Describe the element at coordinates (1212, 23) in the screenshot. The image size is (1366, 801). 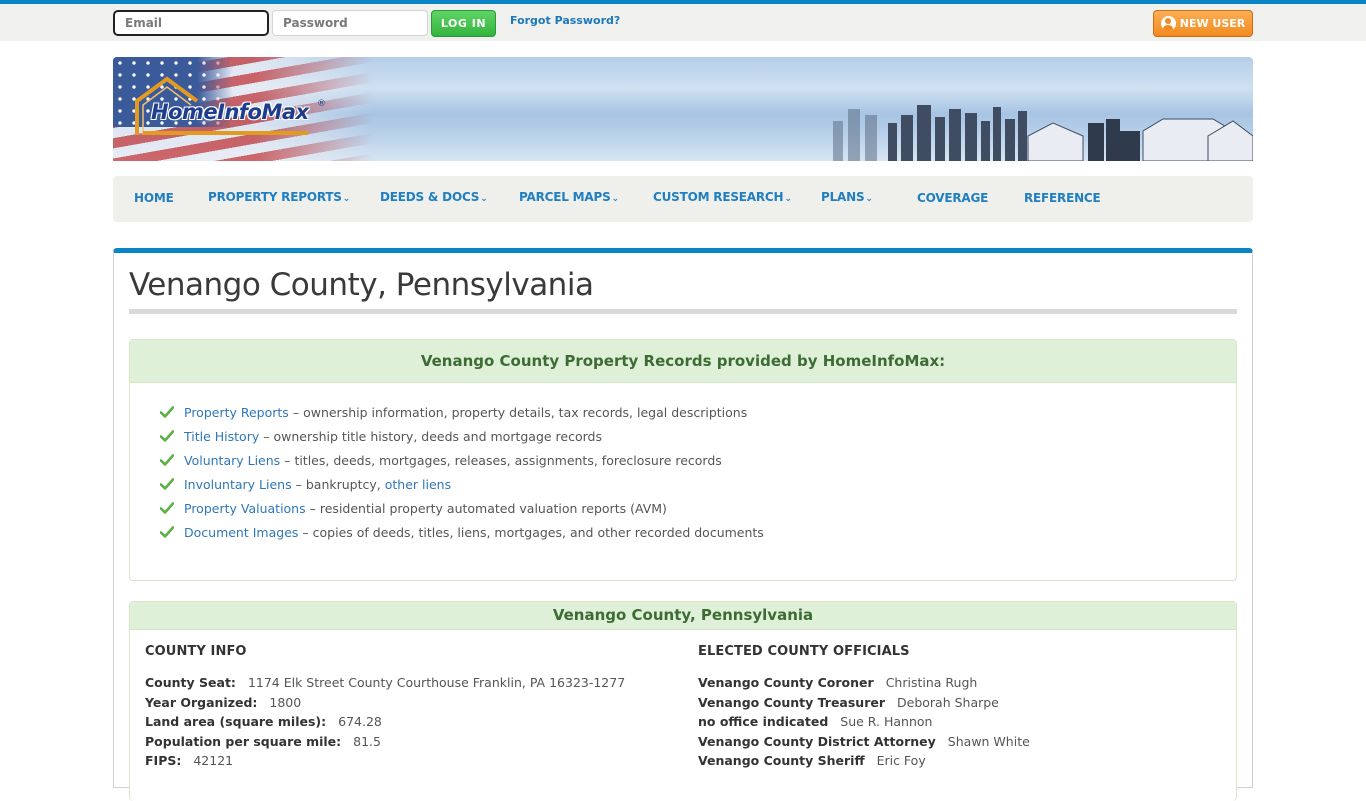
I see `new-user-label: NEW USER` at that location.